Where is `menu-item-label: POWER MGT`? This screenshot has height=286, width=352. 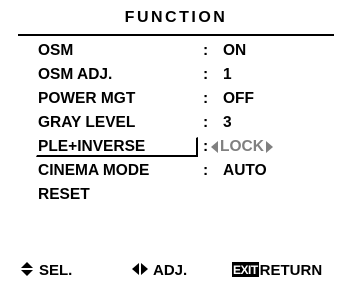 menu-item-label: POWER MGT is located at coordinates (87, 98).